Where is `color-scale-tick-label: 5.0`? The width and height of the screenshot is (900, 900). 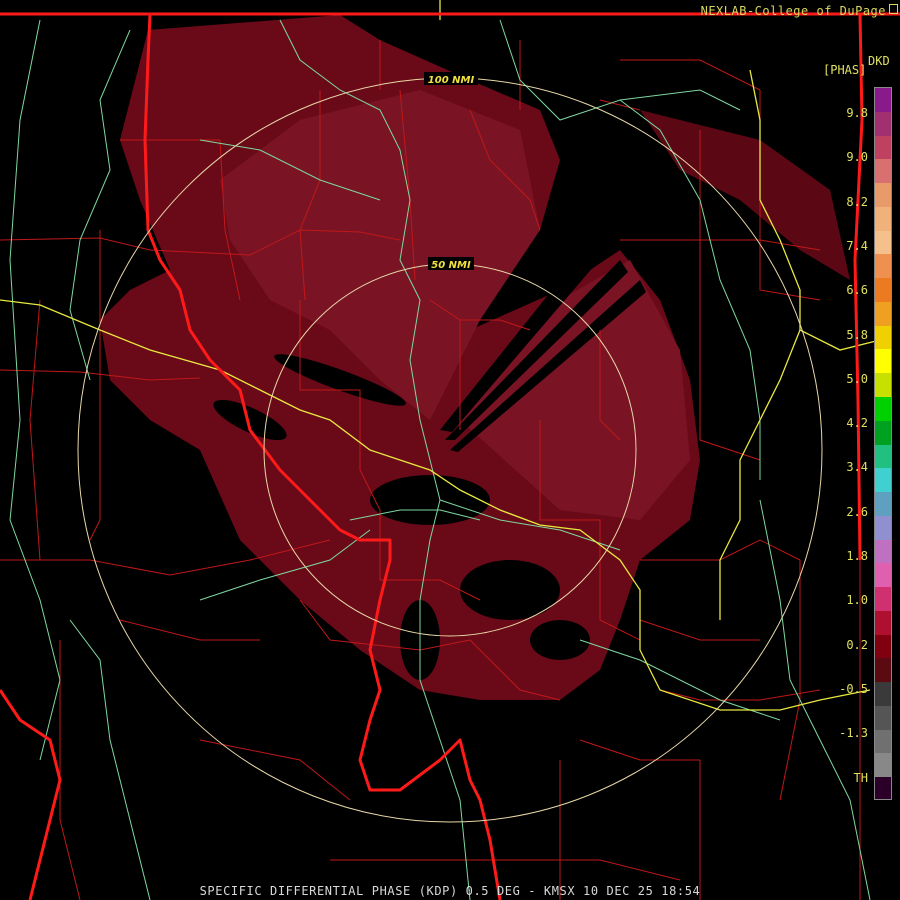 color-scale-tick-label: 5.0 is located at coordinates (857, 378).